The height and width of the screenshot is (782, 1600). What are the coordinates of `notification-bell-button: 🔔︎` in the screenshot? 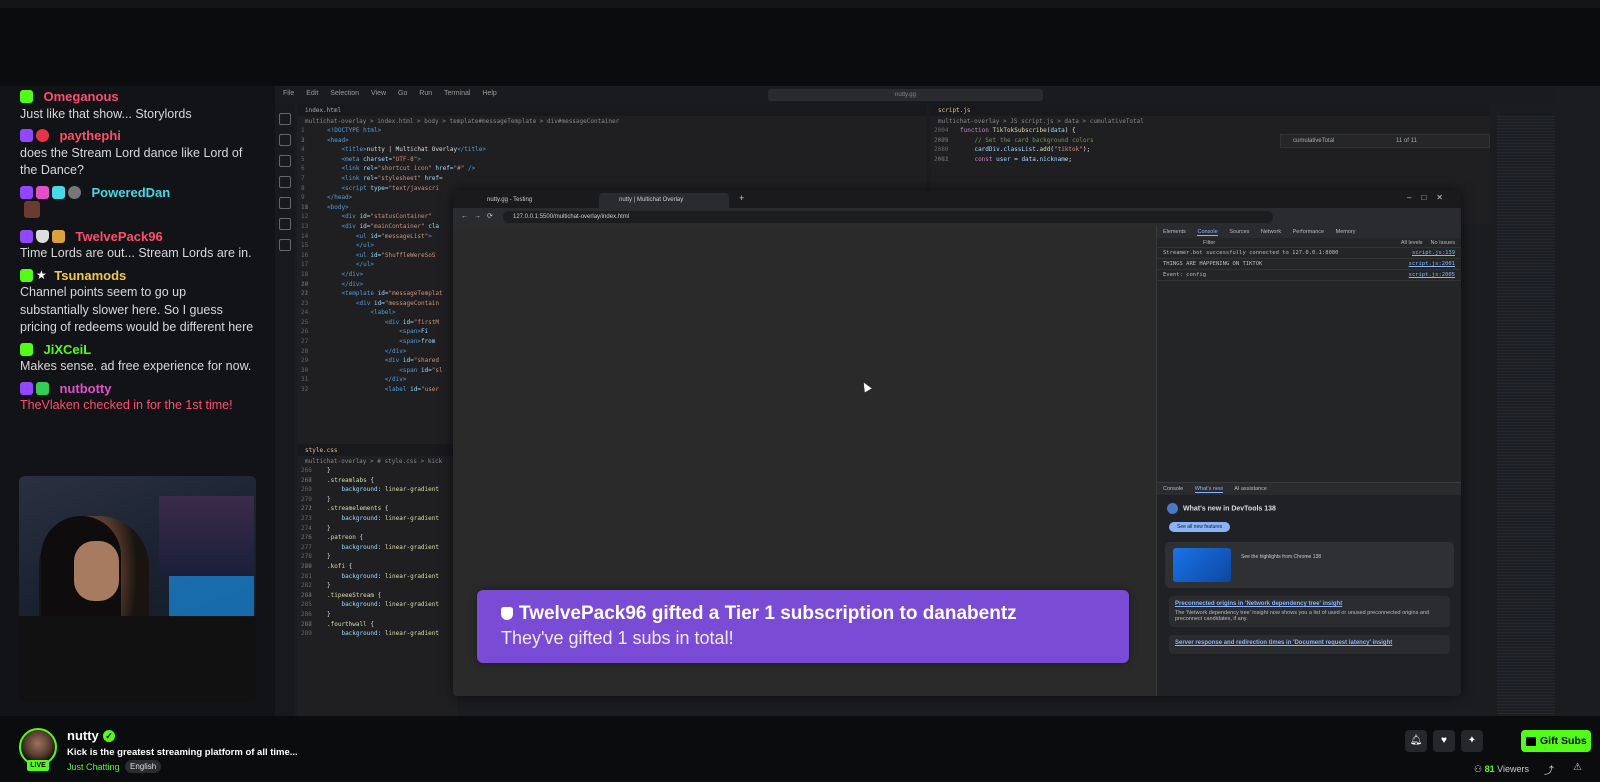 It's located at (1416, 741).